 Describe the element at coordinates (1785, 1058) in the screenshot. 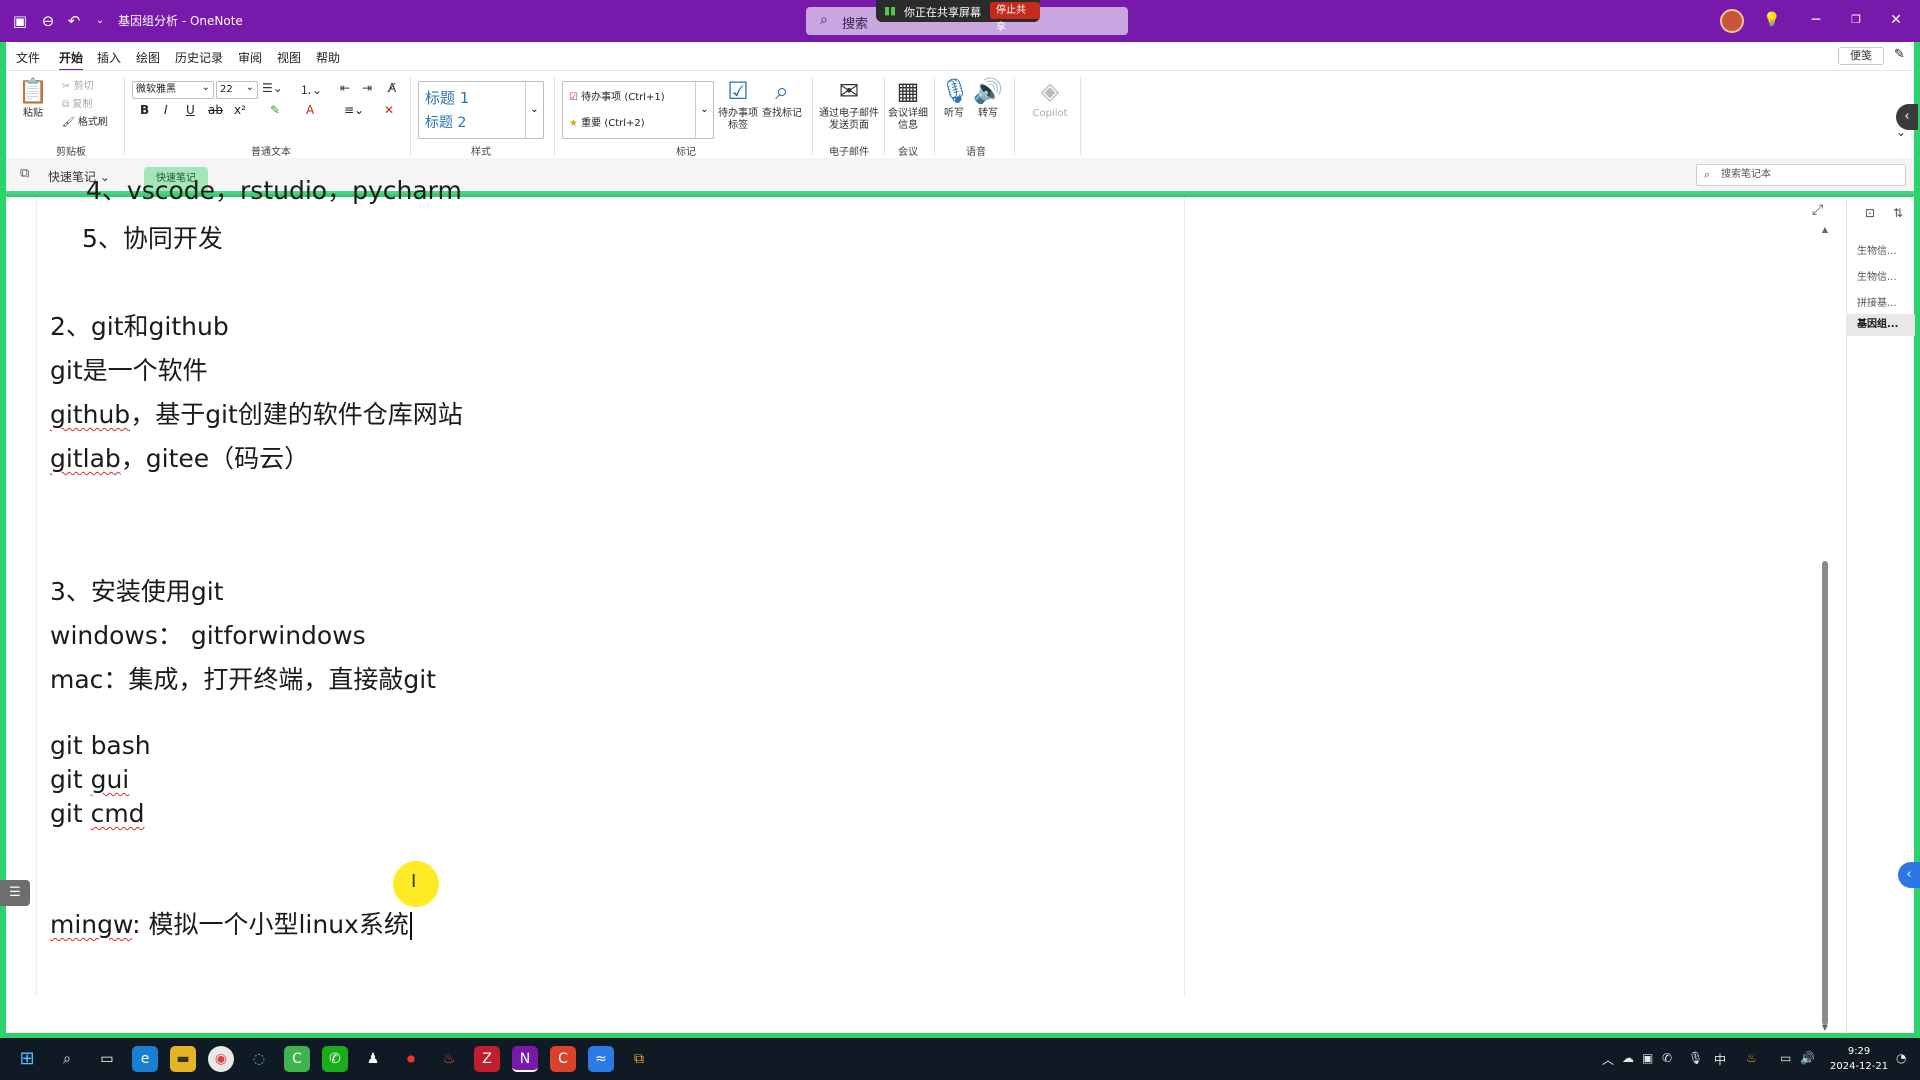

I see `network-icon: ▭` at that location.